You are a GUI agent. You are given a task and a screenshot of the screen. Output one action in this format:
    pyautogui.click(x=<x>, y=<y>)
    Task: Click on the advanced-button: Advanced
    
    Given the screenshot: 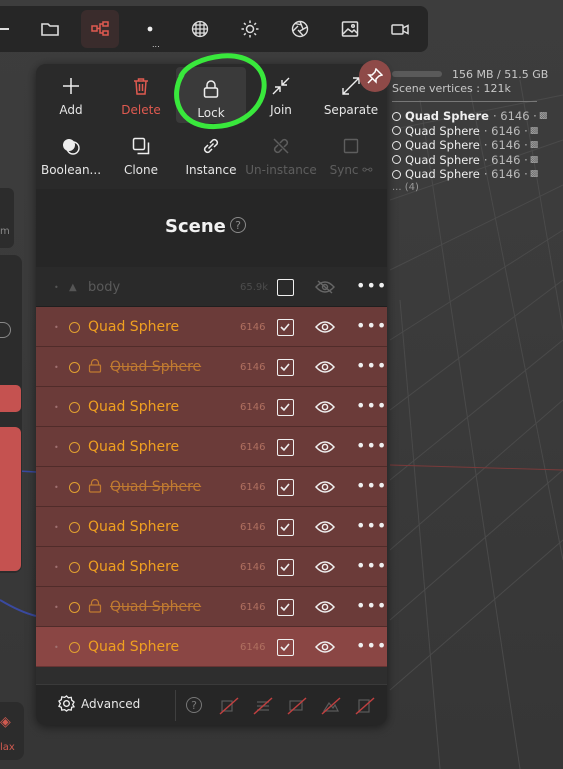 What is the action you would take?
    pyautogui.click(x=99, y=703)
    